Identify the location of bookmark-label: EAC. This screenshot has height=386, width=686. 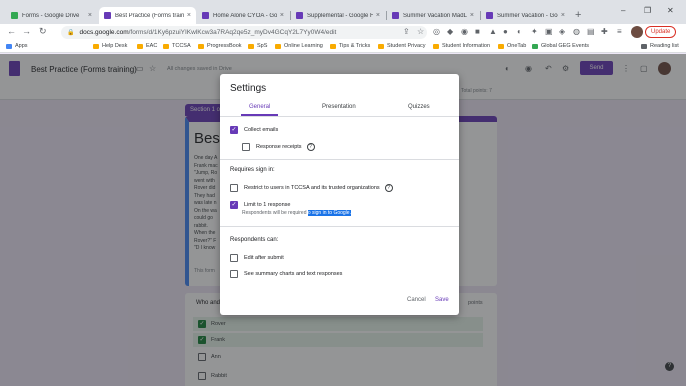
(152, 46).